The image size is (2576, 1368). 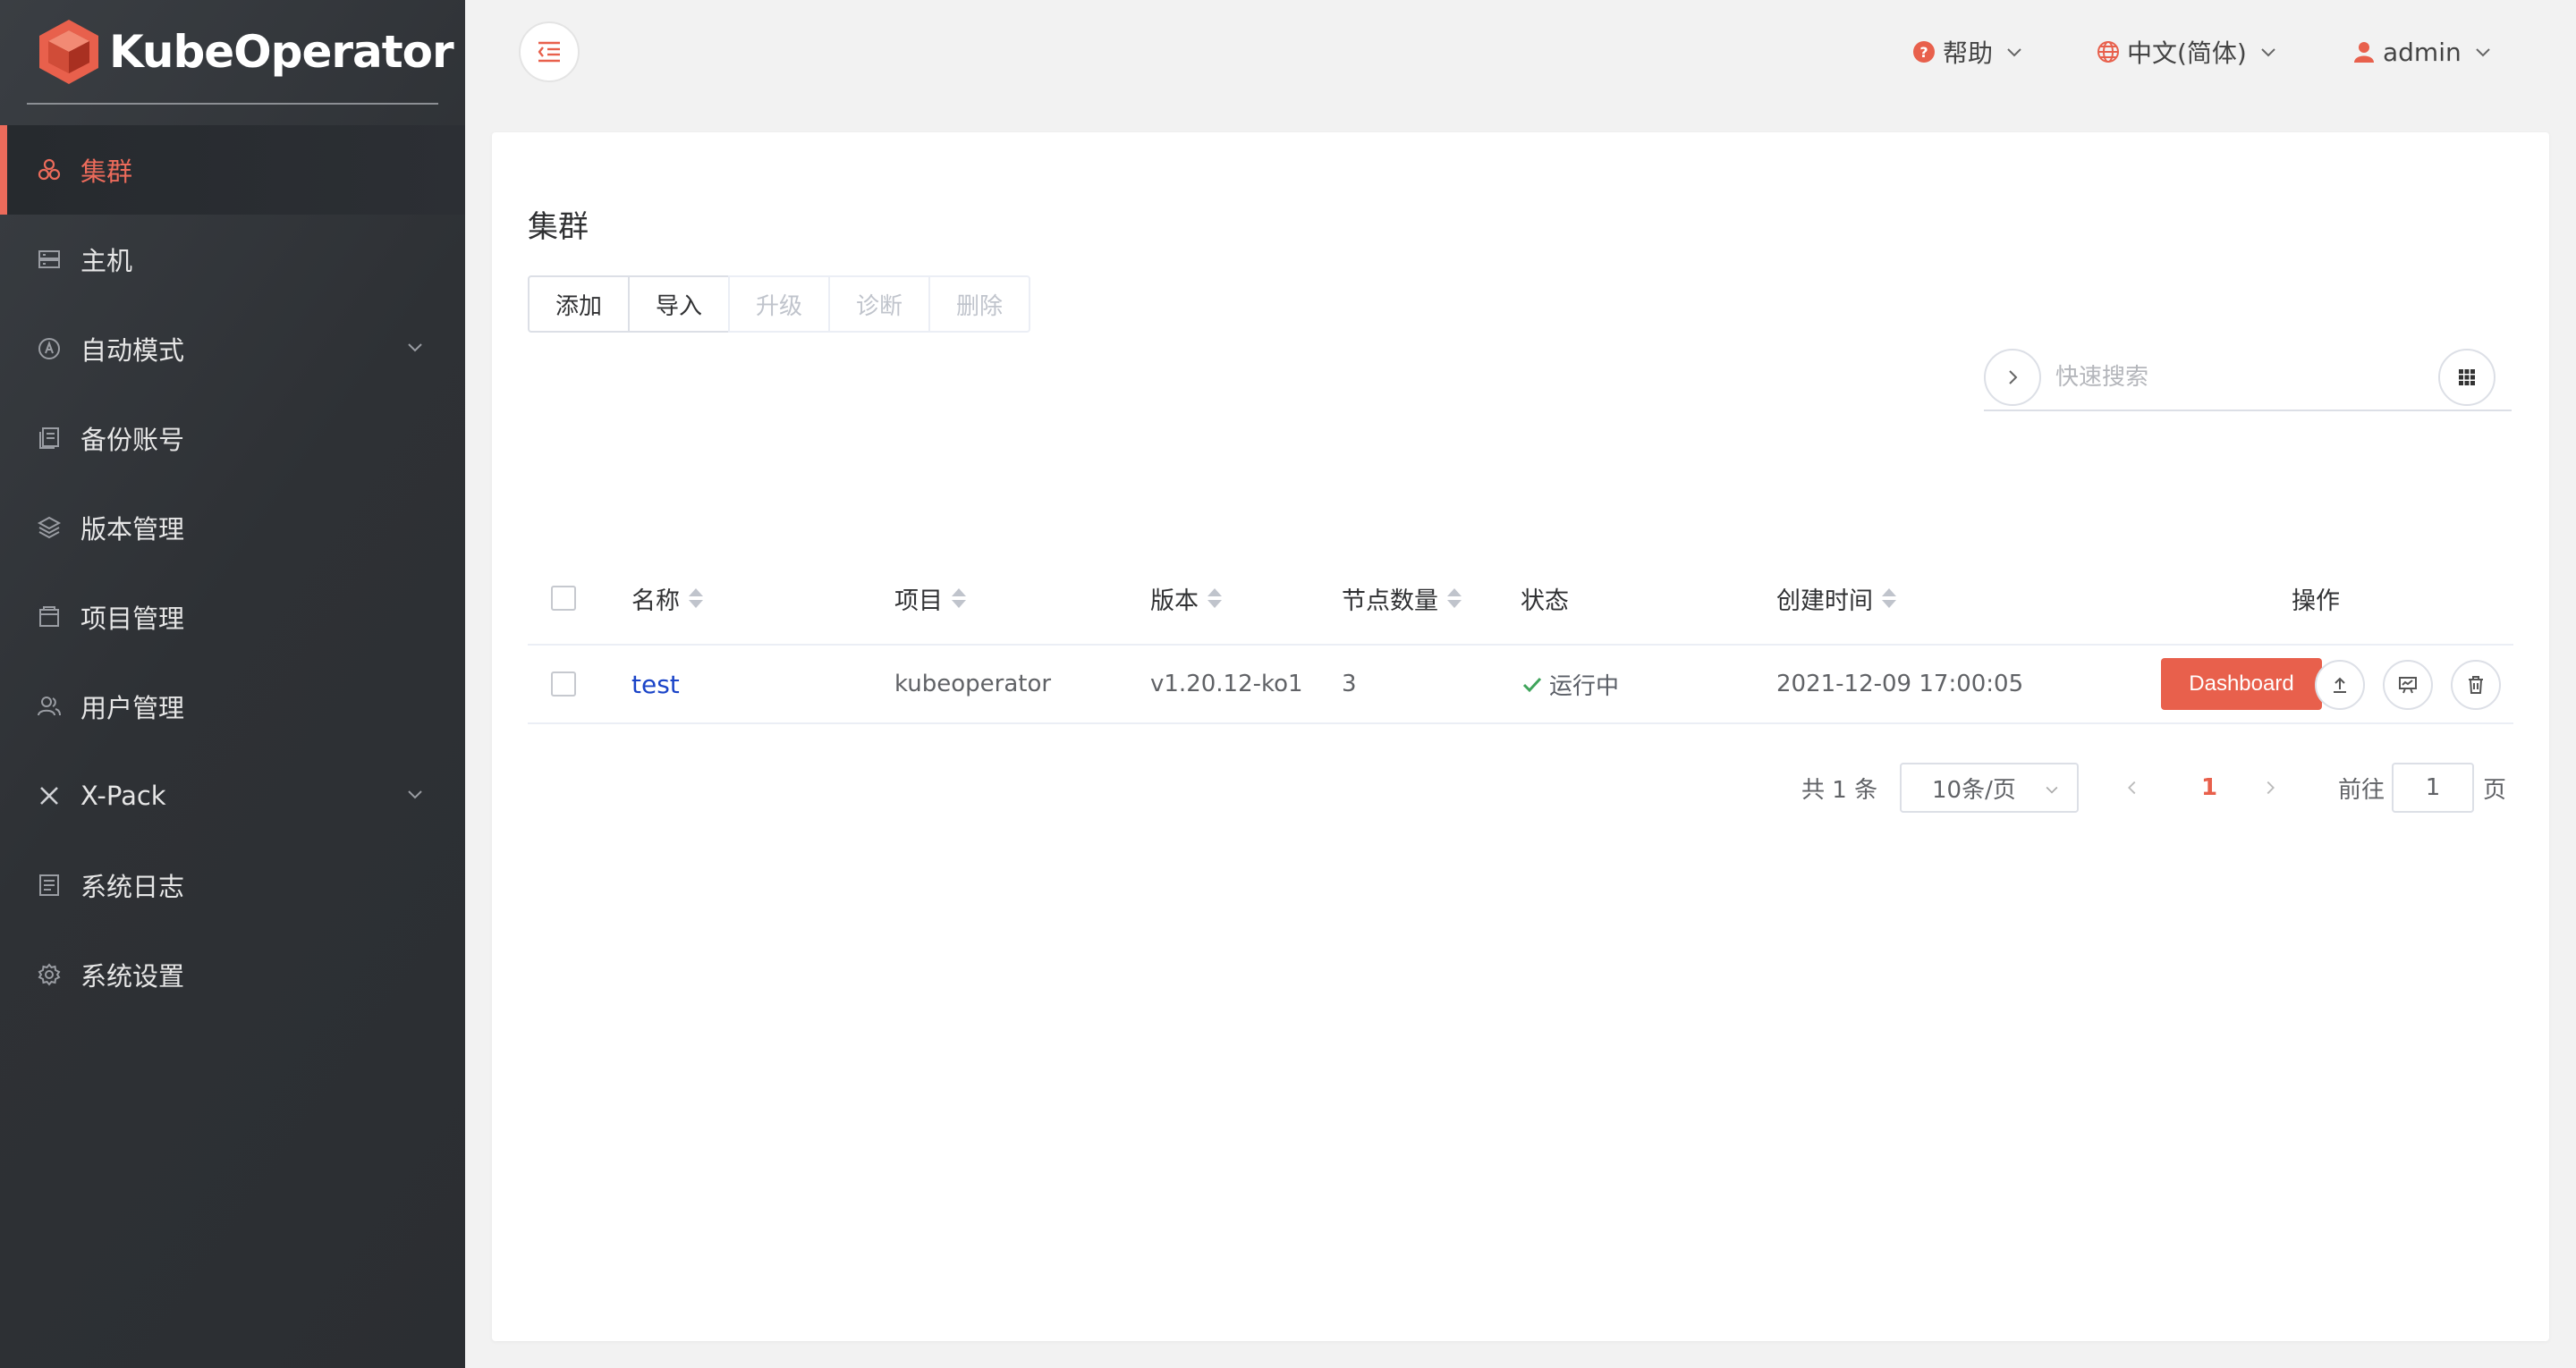 I want to click on search-input, so click(x=2234, y=377).